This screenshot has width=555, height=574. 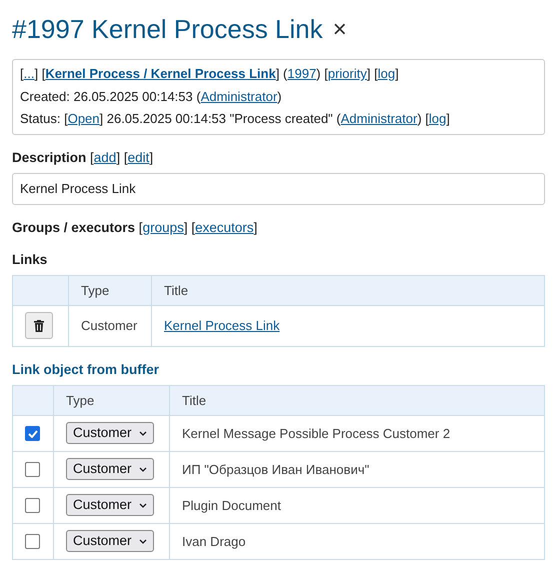 I want to click on link: executors, so click(x=224, y=227).